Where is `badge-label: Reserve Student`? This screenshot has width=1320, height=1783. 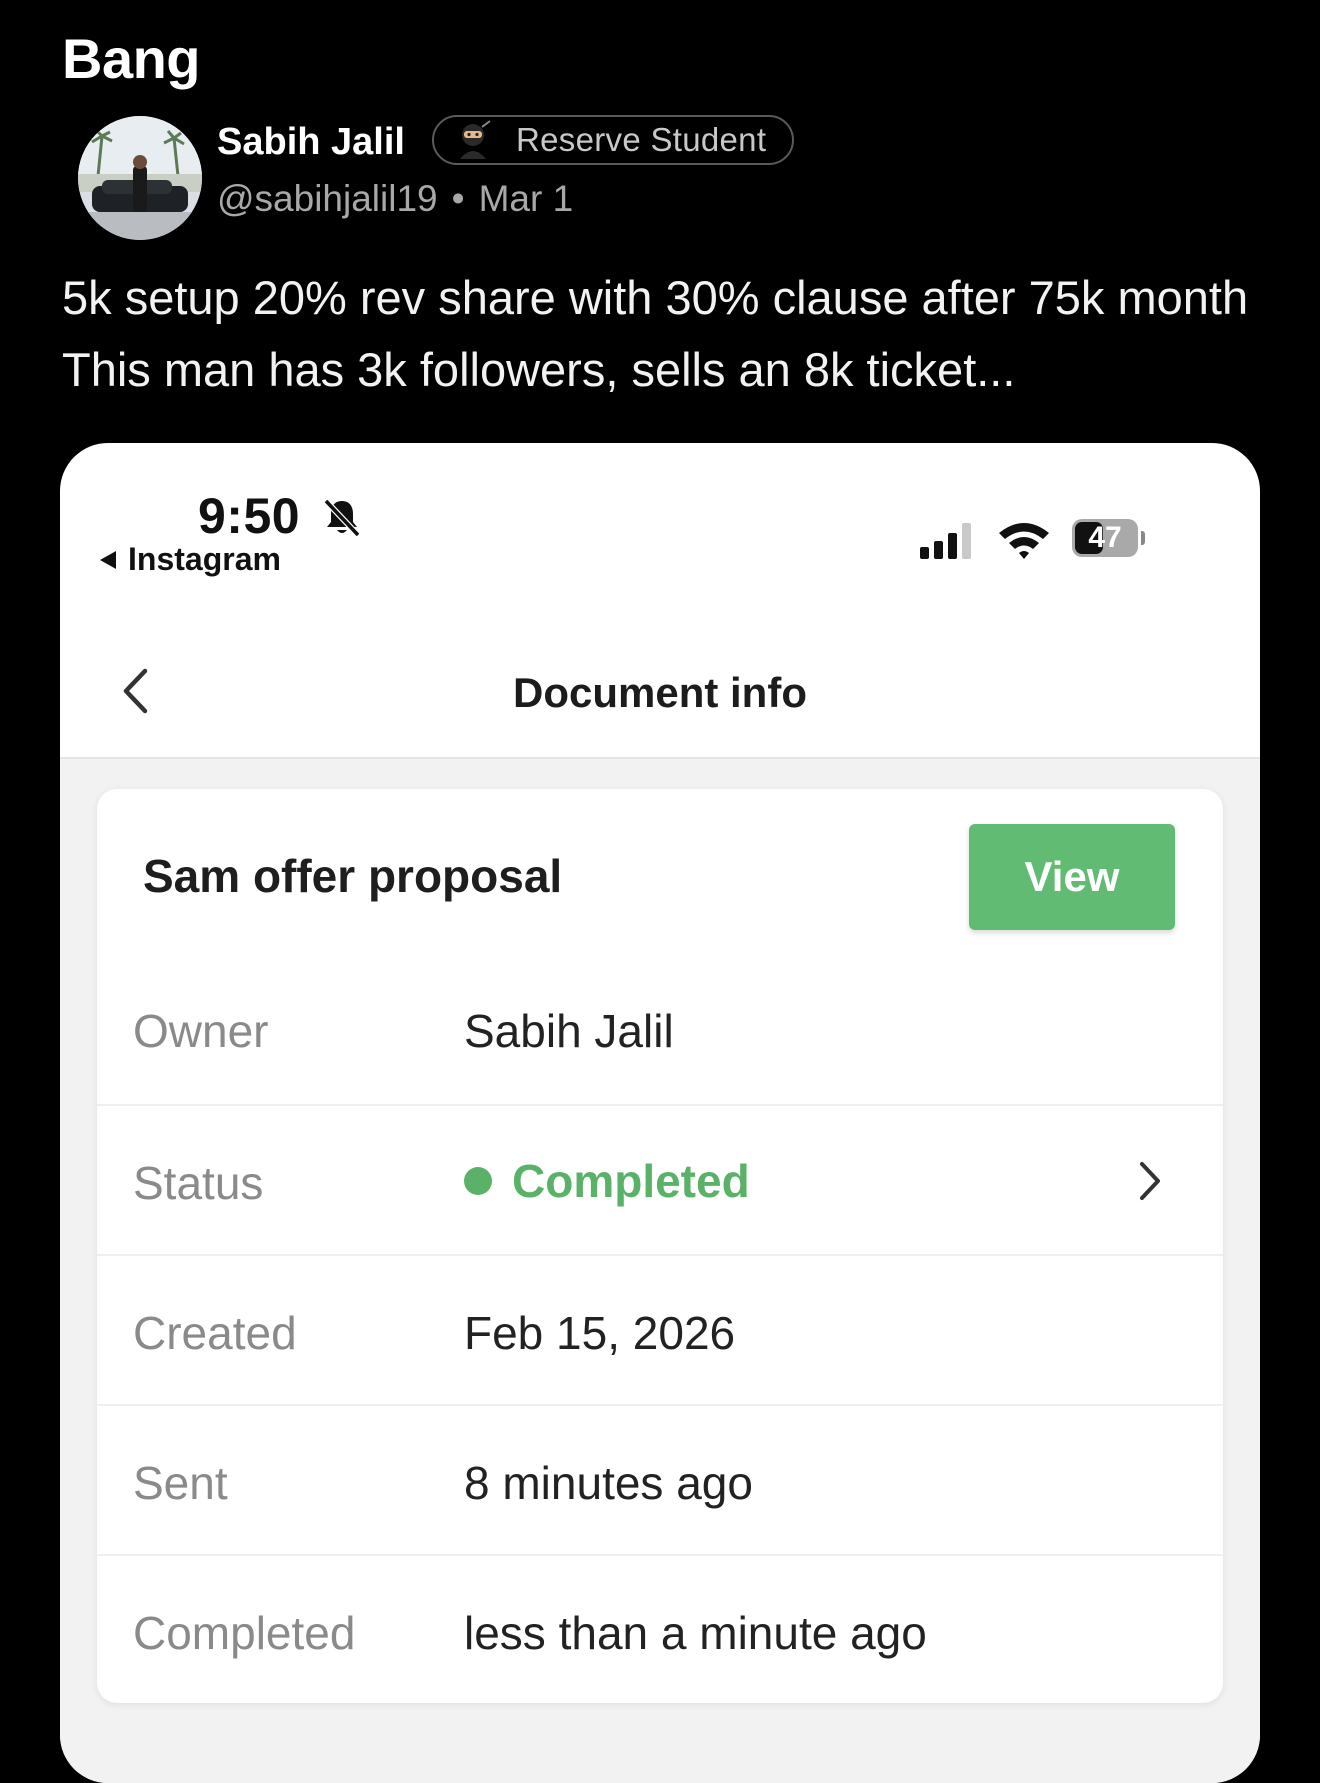
badge-label: Reserve Student is located at coordinates (641, 139).